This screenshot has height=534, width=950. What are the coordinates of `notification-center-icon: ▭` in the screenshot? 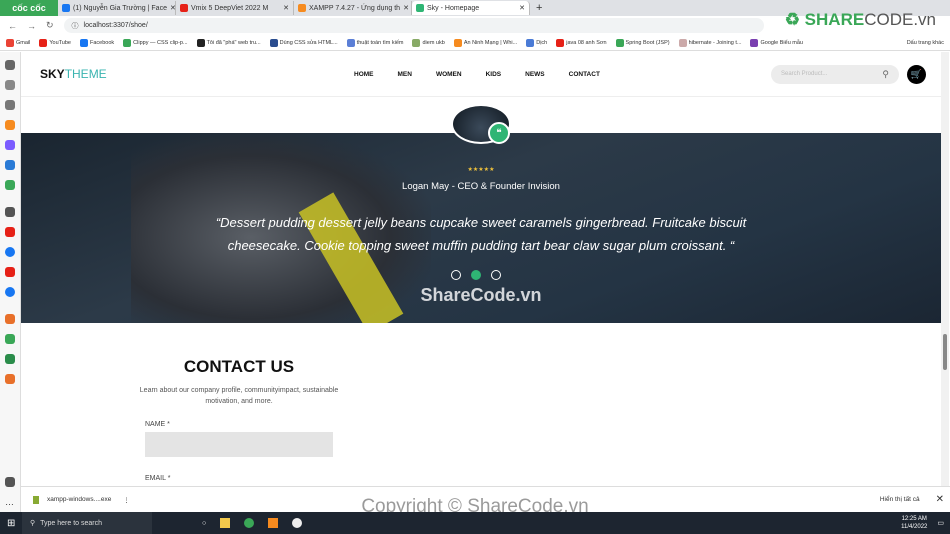 It's located at (940, 523).